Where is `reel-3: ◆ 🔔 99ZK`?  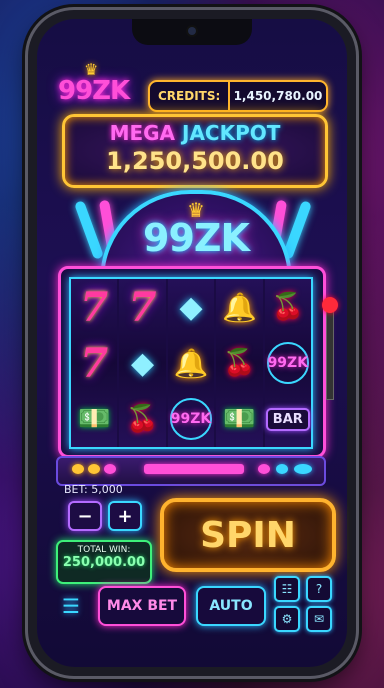
reel-3: ◆ 🔔 99ZK is located at coordinates (191, 363).